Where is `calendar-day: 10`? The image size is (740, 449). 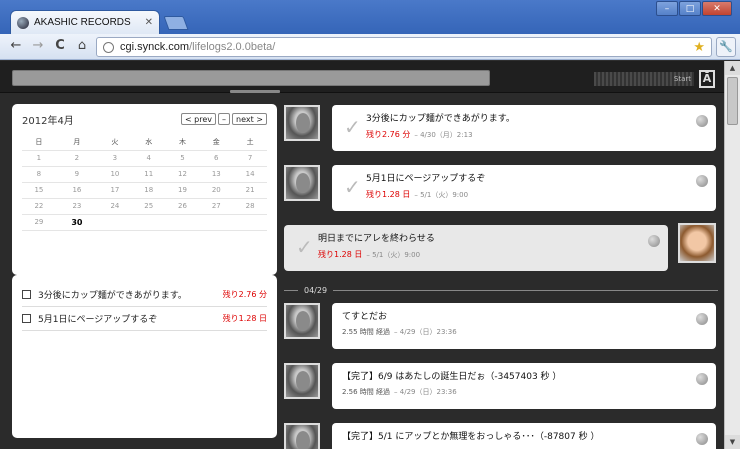 calendar-day: 10 is located at coordinates (115, 174).